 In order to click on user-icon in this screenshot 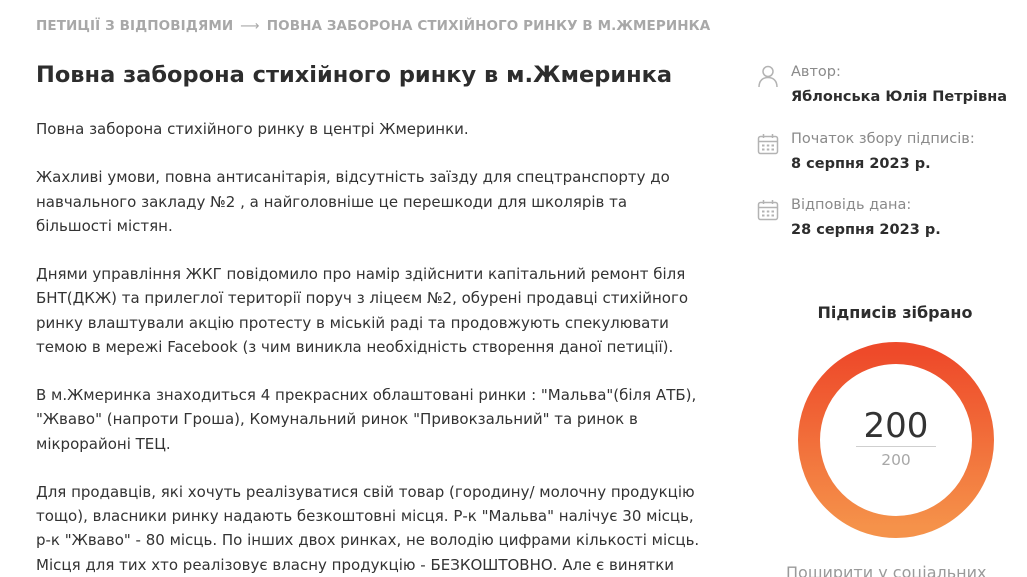, I will do `click(768, 76)`.